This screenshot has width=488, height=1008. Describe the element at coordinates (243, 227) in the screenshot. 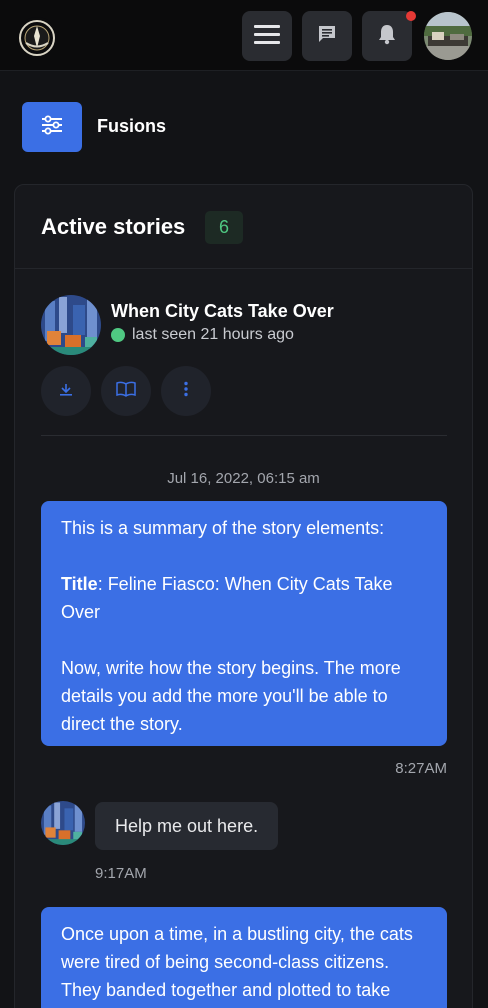

I see `panel-header: Active stories 6` at that location.